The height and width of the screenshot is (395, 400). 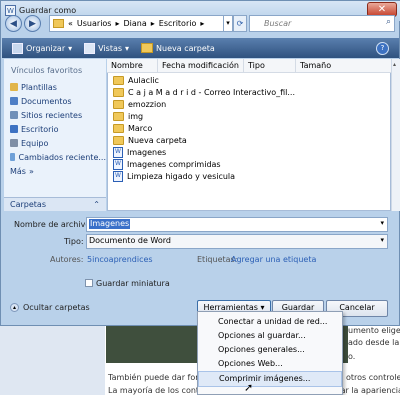 I want to click on address-bar: « Usuarios ▸ Diana ▸ Escritorio ▸, so click(x=140, y=23).